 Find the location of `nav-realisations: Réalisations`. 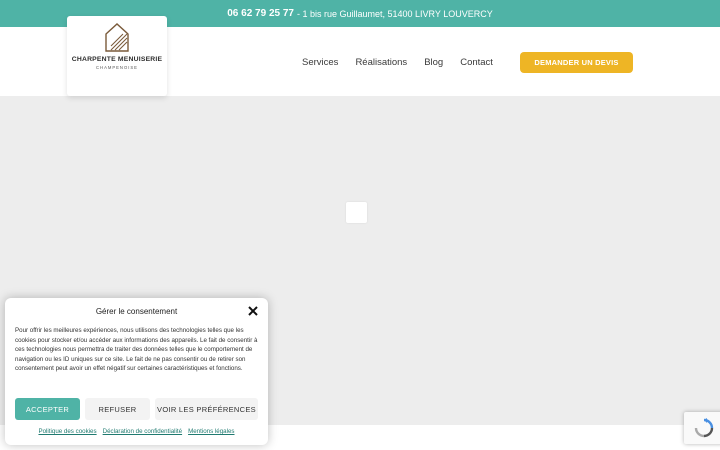

nav-realisations: Réalisations is located at coordinates (381, 62).